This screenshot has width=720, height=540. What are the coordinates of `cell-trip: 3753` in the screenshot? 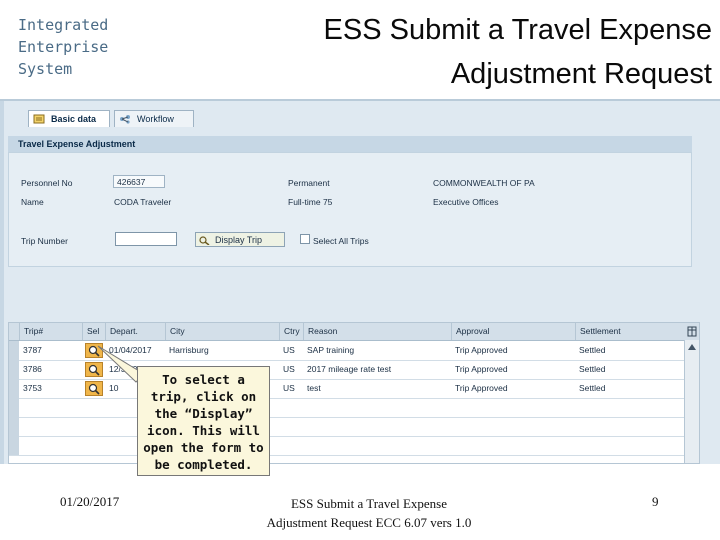 It's located at (32, 388).